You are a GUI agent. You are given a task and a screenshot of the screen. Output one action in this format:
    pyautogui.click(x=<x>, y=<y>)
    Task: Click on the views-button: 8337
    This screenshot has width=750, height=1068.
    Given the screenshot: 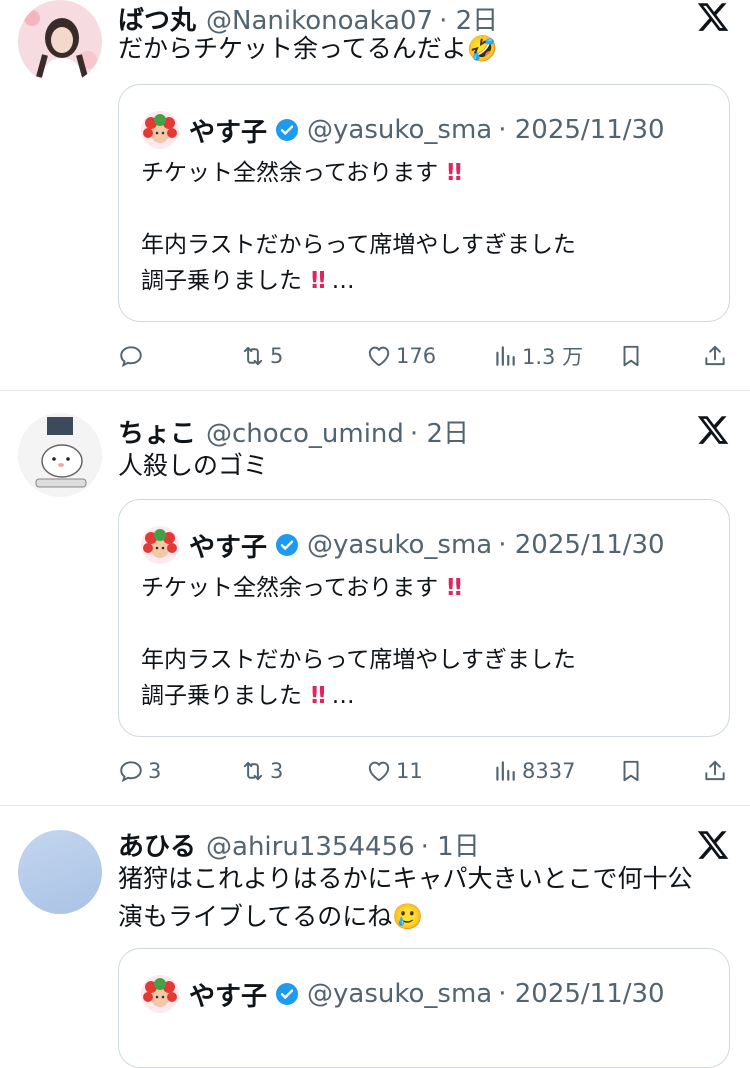 What is the action you would take?
    pyautogui.click(x=533, y=771)
    